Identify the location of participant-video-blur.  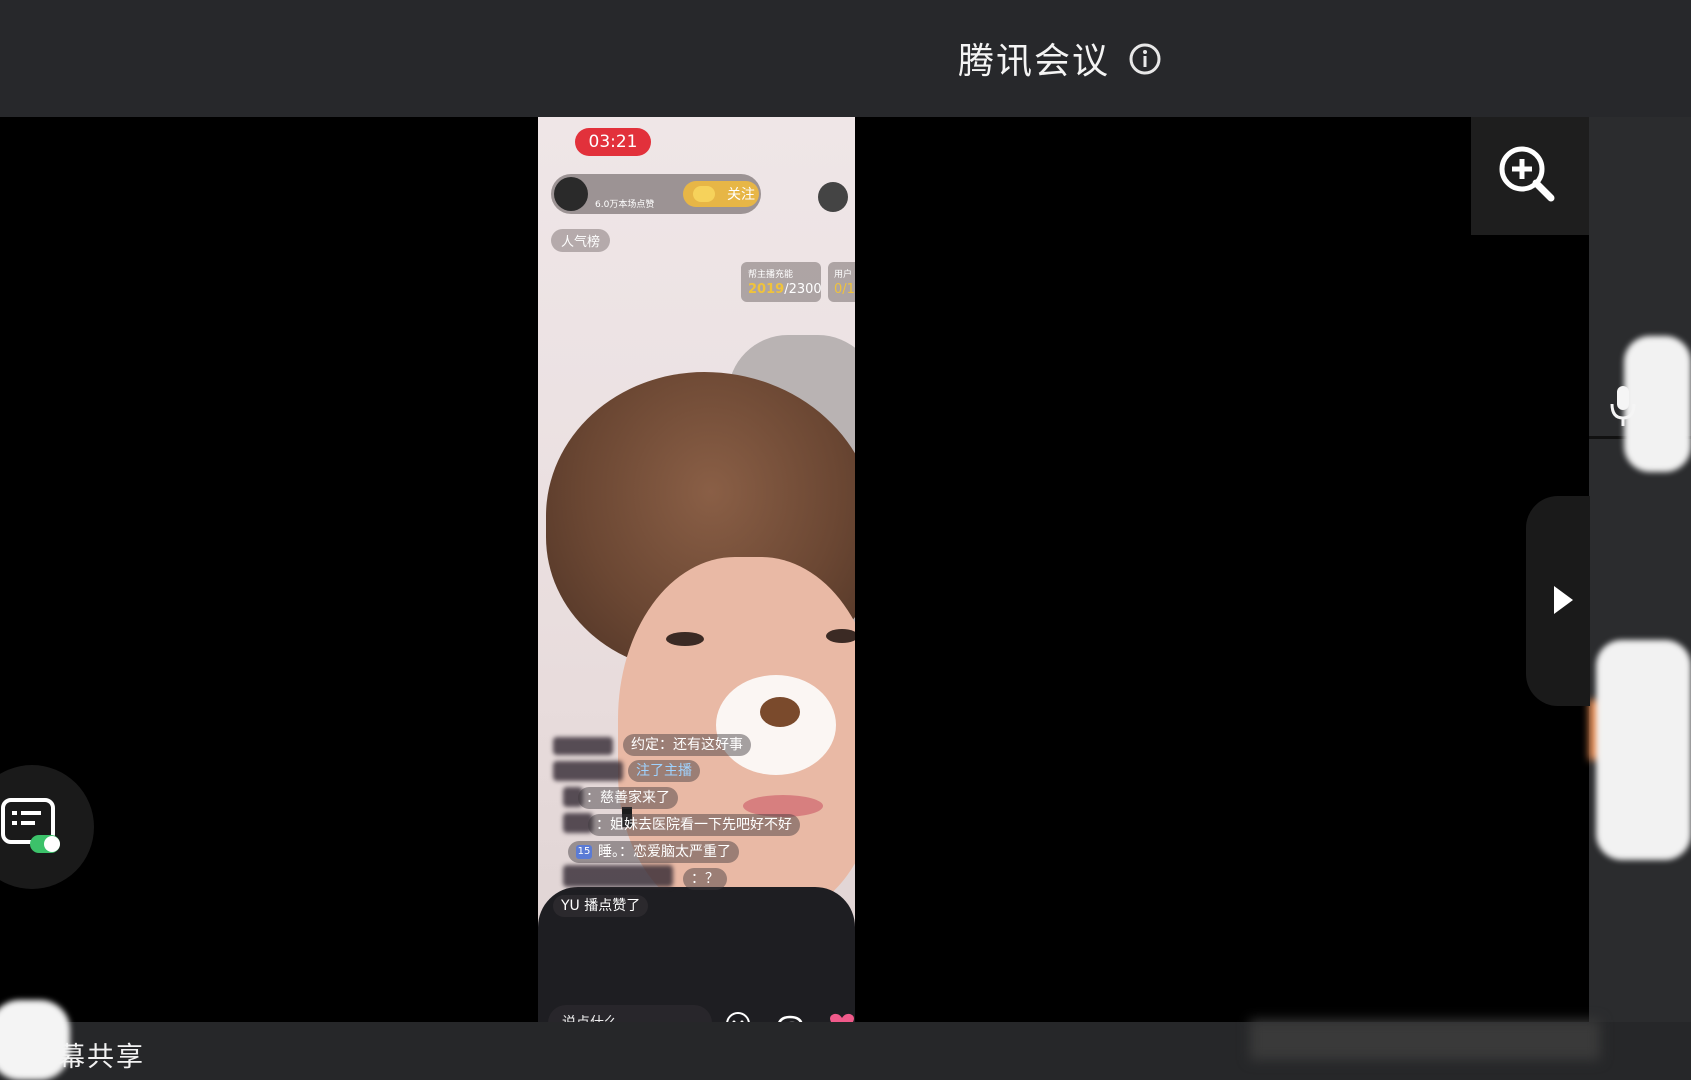
(1643, 750).